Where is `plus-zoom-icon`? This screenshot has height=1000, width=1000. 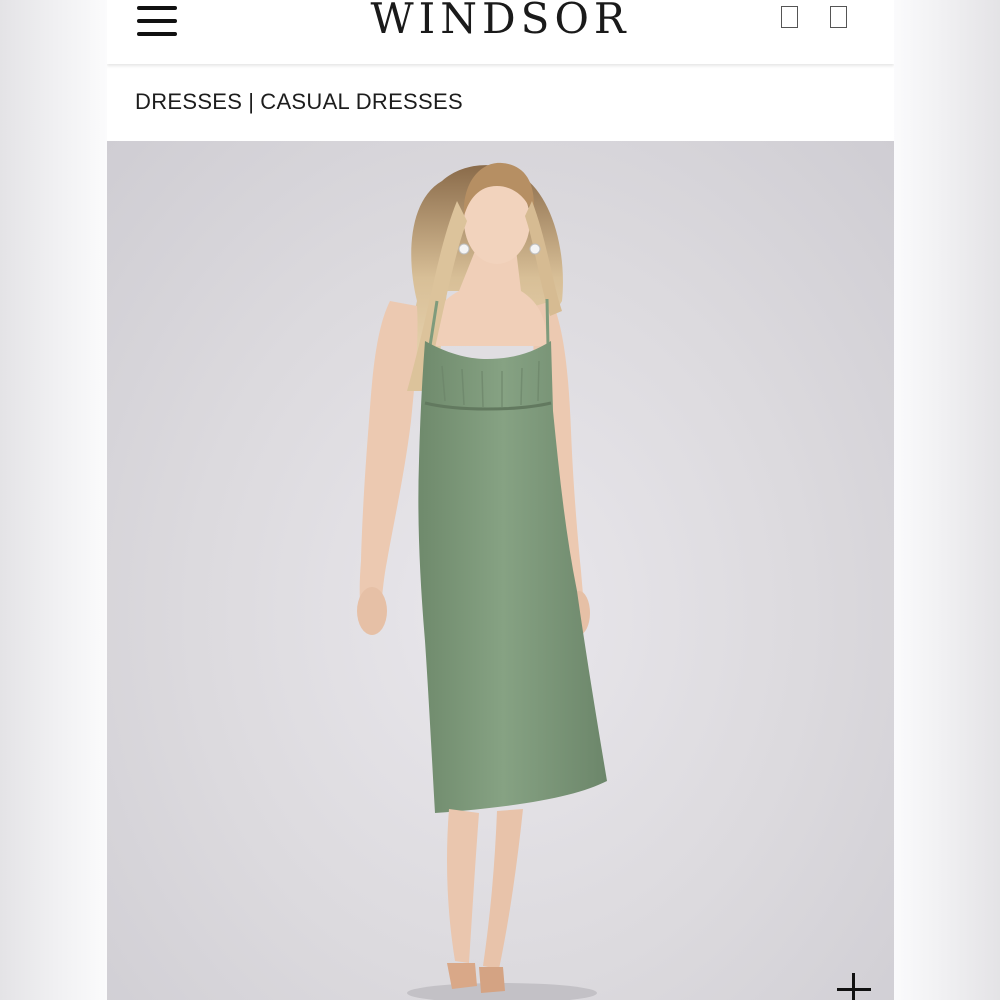
plus-zoom-icon is located at coordinates (854, 985).